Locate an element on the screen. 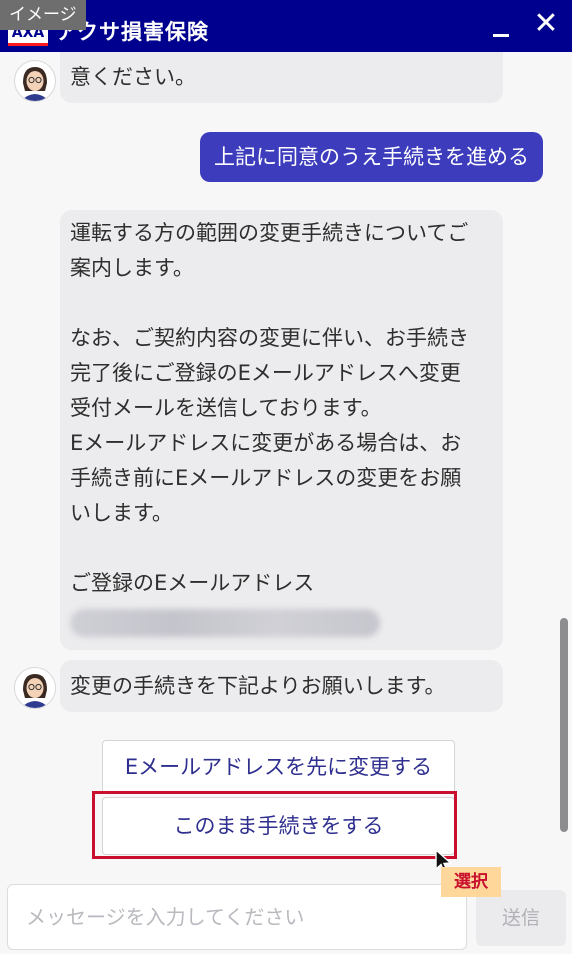 The width and height of the screenshot is (572, 954). title-bar: AXA アクサ損害保険 ✕ is located at coordinates (286, 26).